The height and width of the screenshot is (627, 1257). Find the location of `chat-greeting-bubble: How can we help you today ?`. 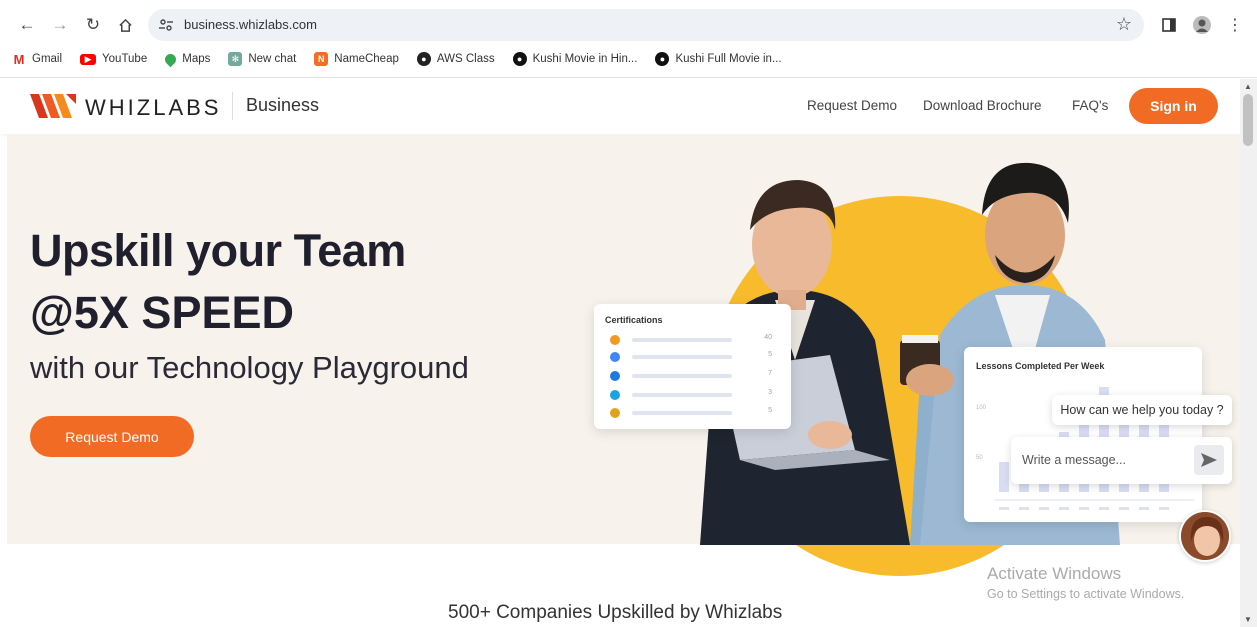

chat-greeting-bubble: How can we help you today ? is located at coordinates (1142, 410).